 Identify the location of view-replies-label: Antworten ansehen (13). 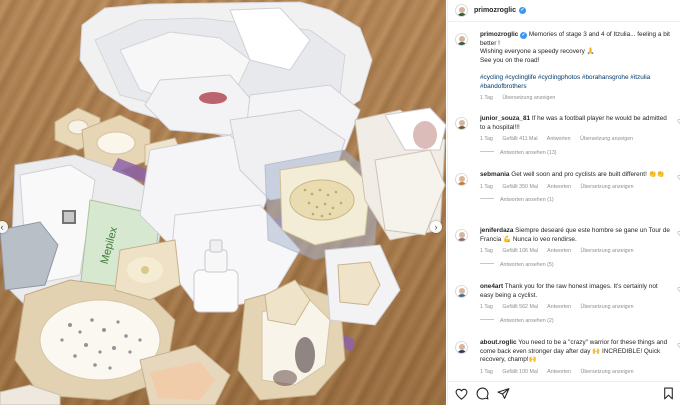
(528, 152).